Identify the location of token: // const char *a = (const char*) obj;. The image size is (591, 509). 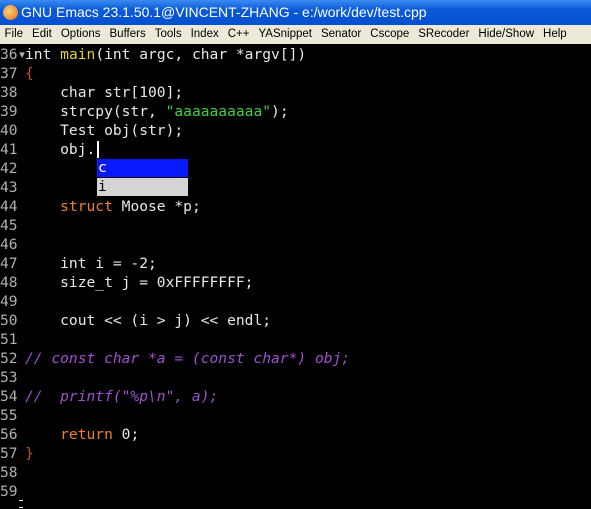
(188, 358).